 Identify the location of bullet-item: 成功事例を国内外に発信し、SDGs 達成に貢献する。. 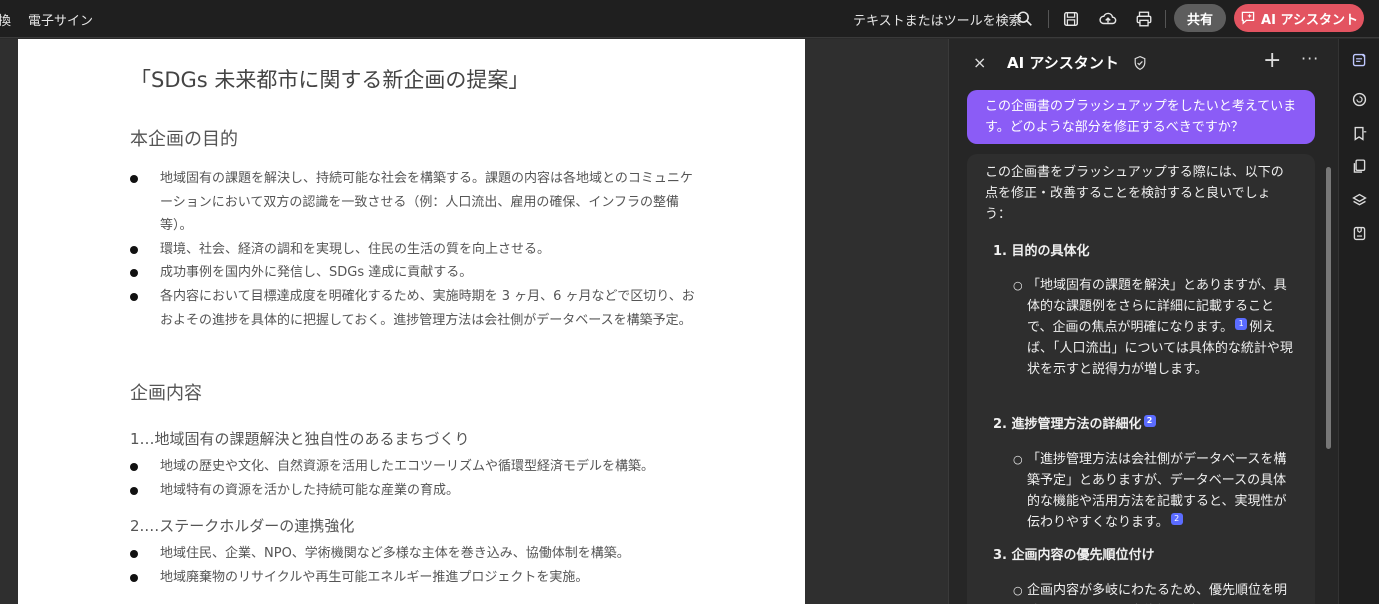
(415, 273).